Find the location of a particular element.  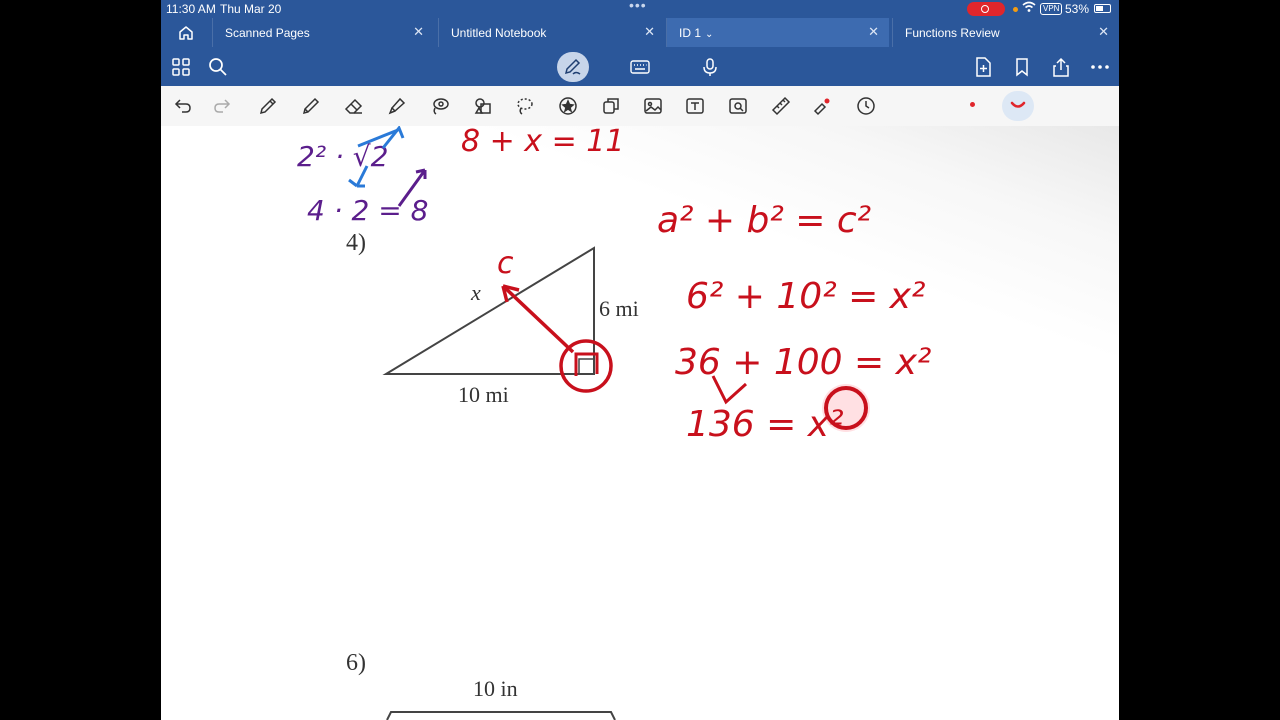

hypotenuse-note: c is located at coordinates (505, 263).